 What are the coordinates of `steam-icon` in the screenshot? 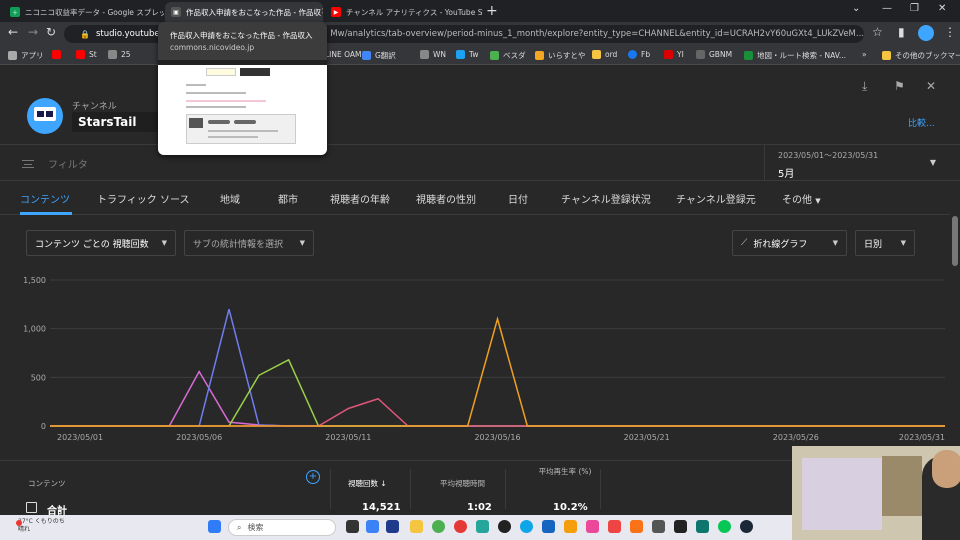 It's located at (746, 526).